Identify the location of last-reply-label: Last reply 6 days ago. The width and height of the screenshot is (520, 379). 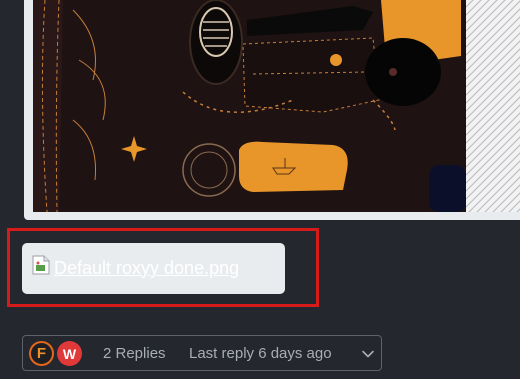
(260, 353).